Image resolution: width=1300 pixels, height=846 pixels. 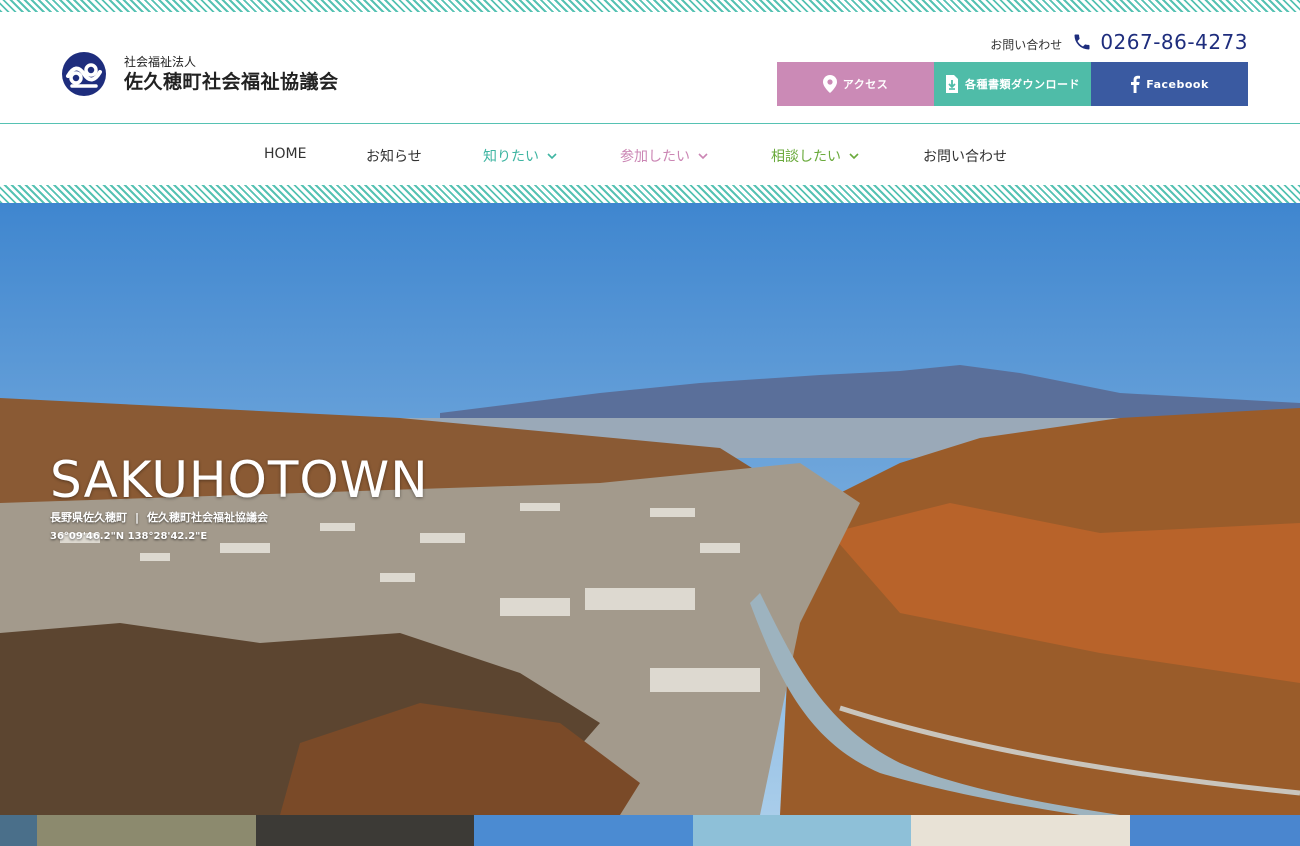 I want to click on nav-item-consult: 相談したい, so click(x=815, y=156).